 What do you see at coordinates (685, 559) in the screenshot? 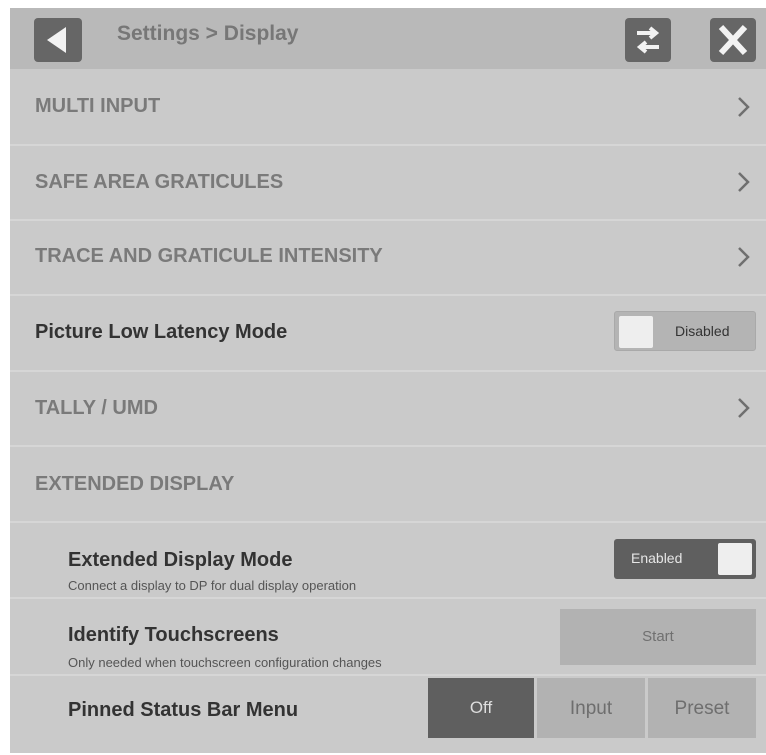
I see `extended-display-mode-toggle: Enabled` at bounding box center [685, 559].